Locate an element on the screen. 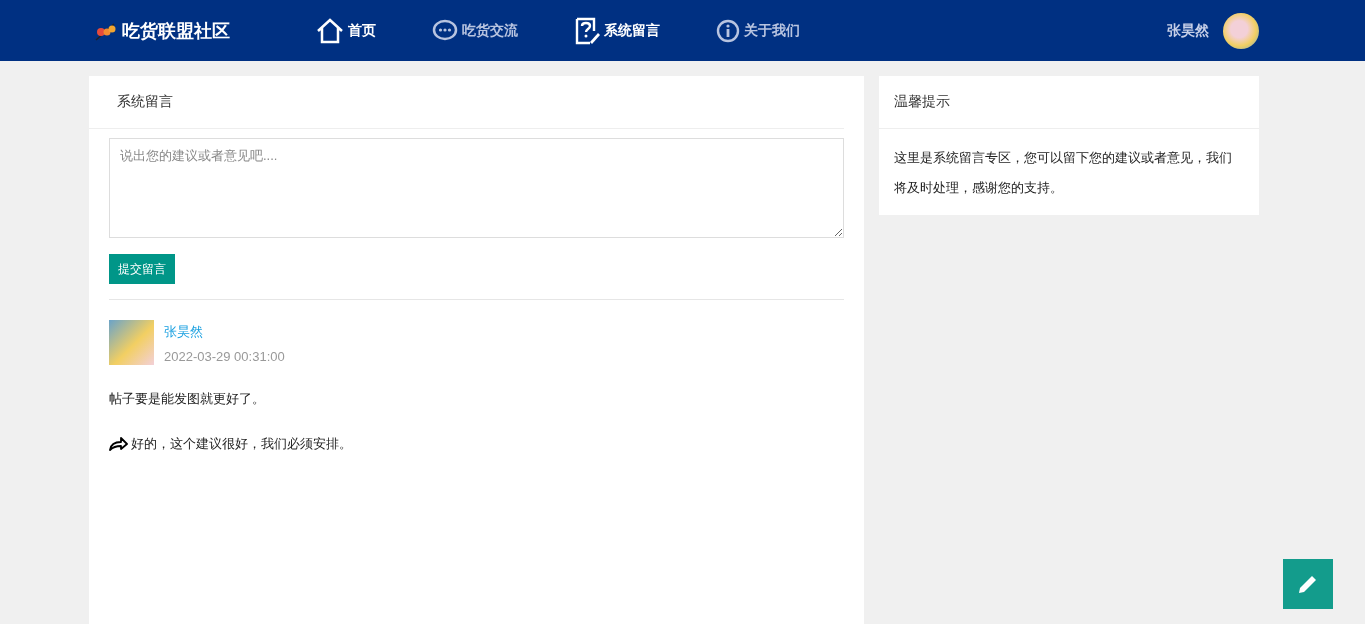 The width and height of the screenshot is (1365, 624). reply-arrow-icon is located at coordinates (118, 444).